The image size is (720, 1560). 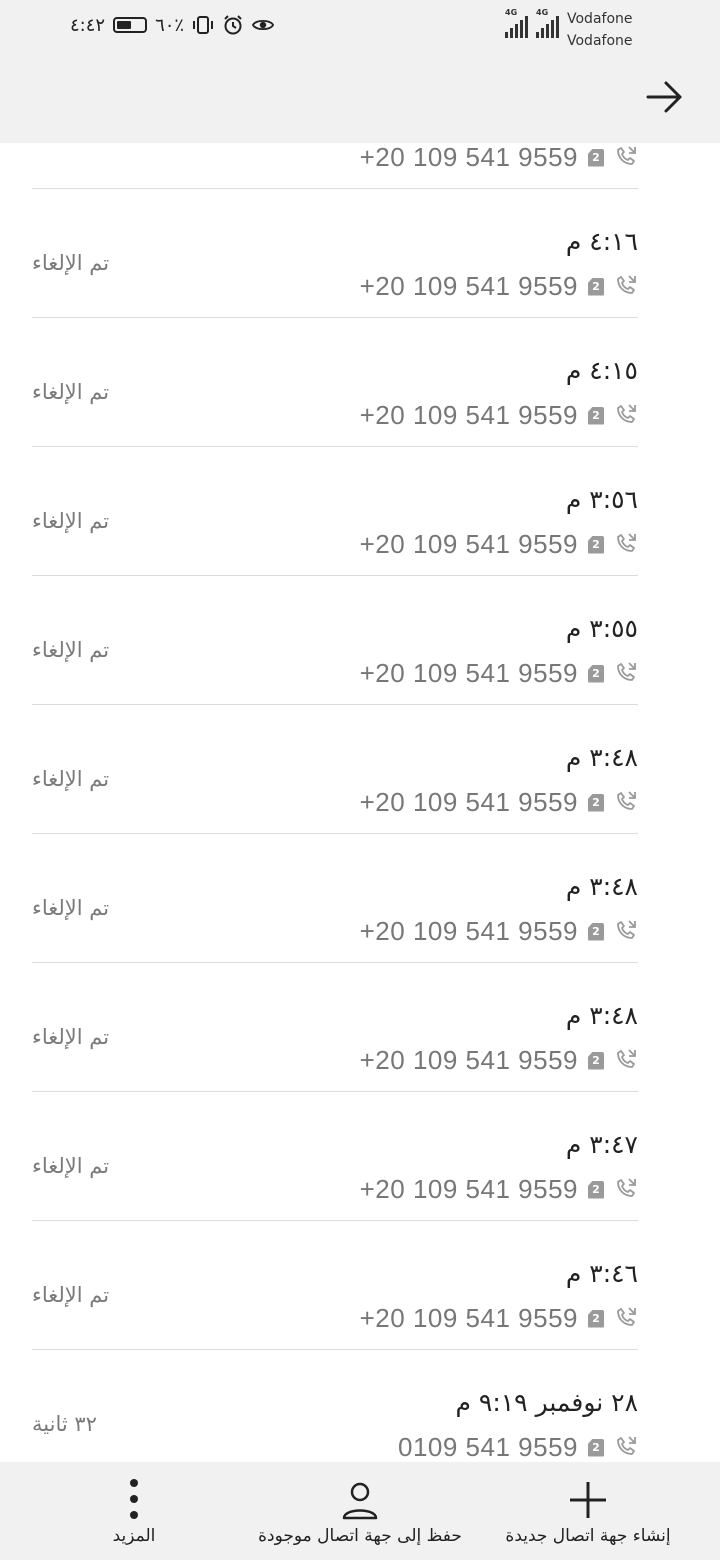 I want to click on alarm-icon, so click(x=233, y=25).